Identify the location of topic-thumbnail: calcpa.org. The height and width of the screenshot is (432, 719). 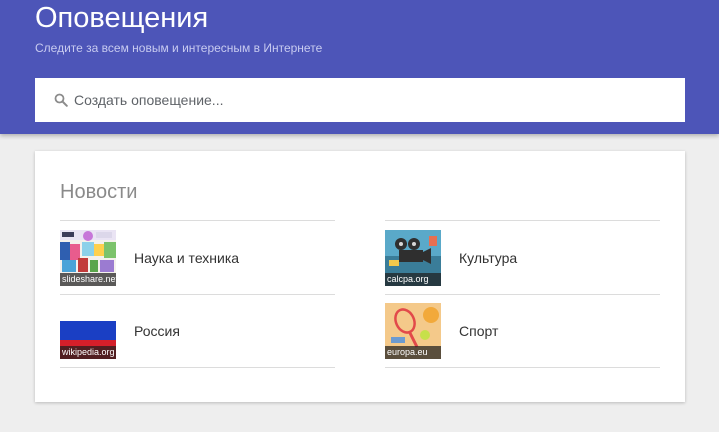
(413, 257).